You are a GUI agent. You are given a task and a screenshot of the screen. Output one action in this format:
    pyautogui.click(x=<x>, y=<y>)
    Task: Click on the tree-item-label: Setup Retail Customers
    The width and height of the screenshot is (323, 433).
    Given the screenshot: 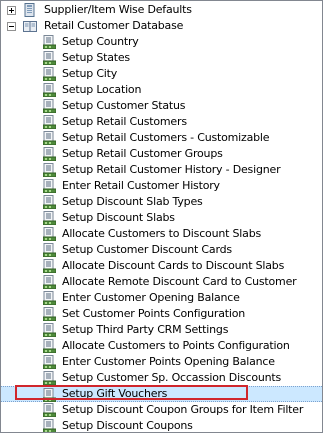 What is the action you would take?
    pyautogui.click(x=124, y=121)
    